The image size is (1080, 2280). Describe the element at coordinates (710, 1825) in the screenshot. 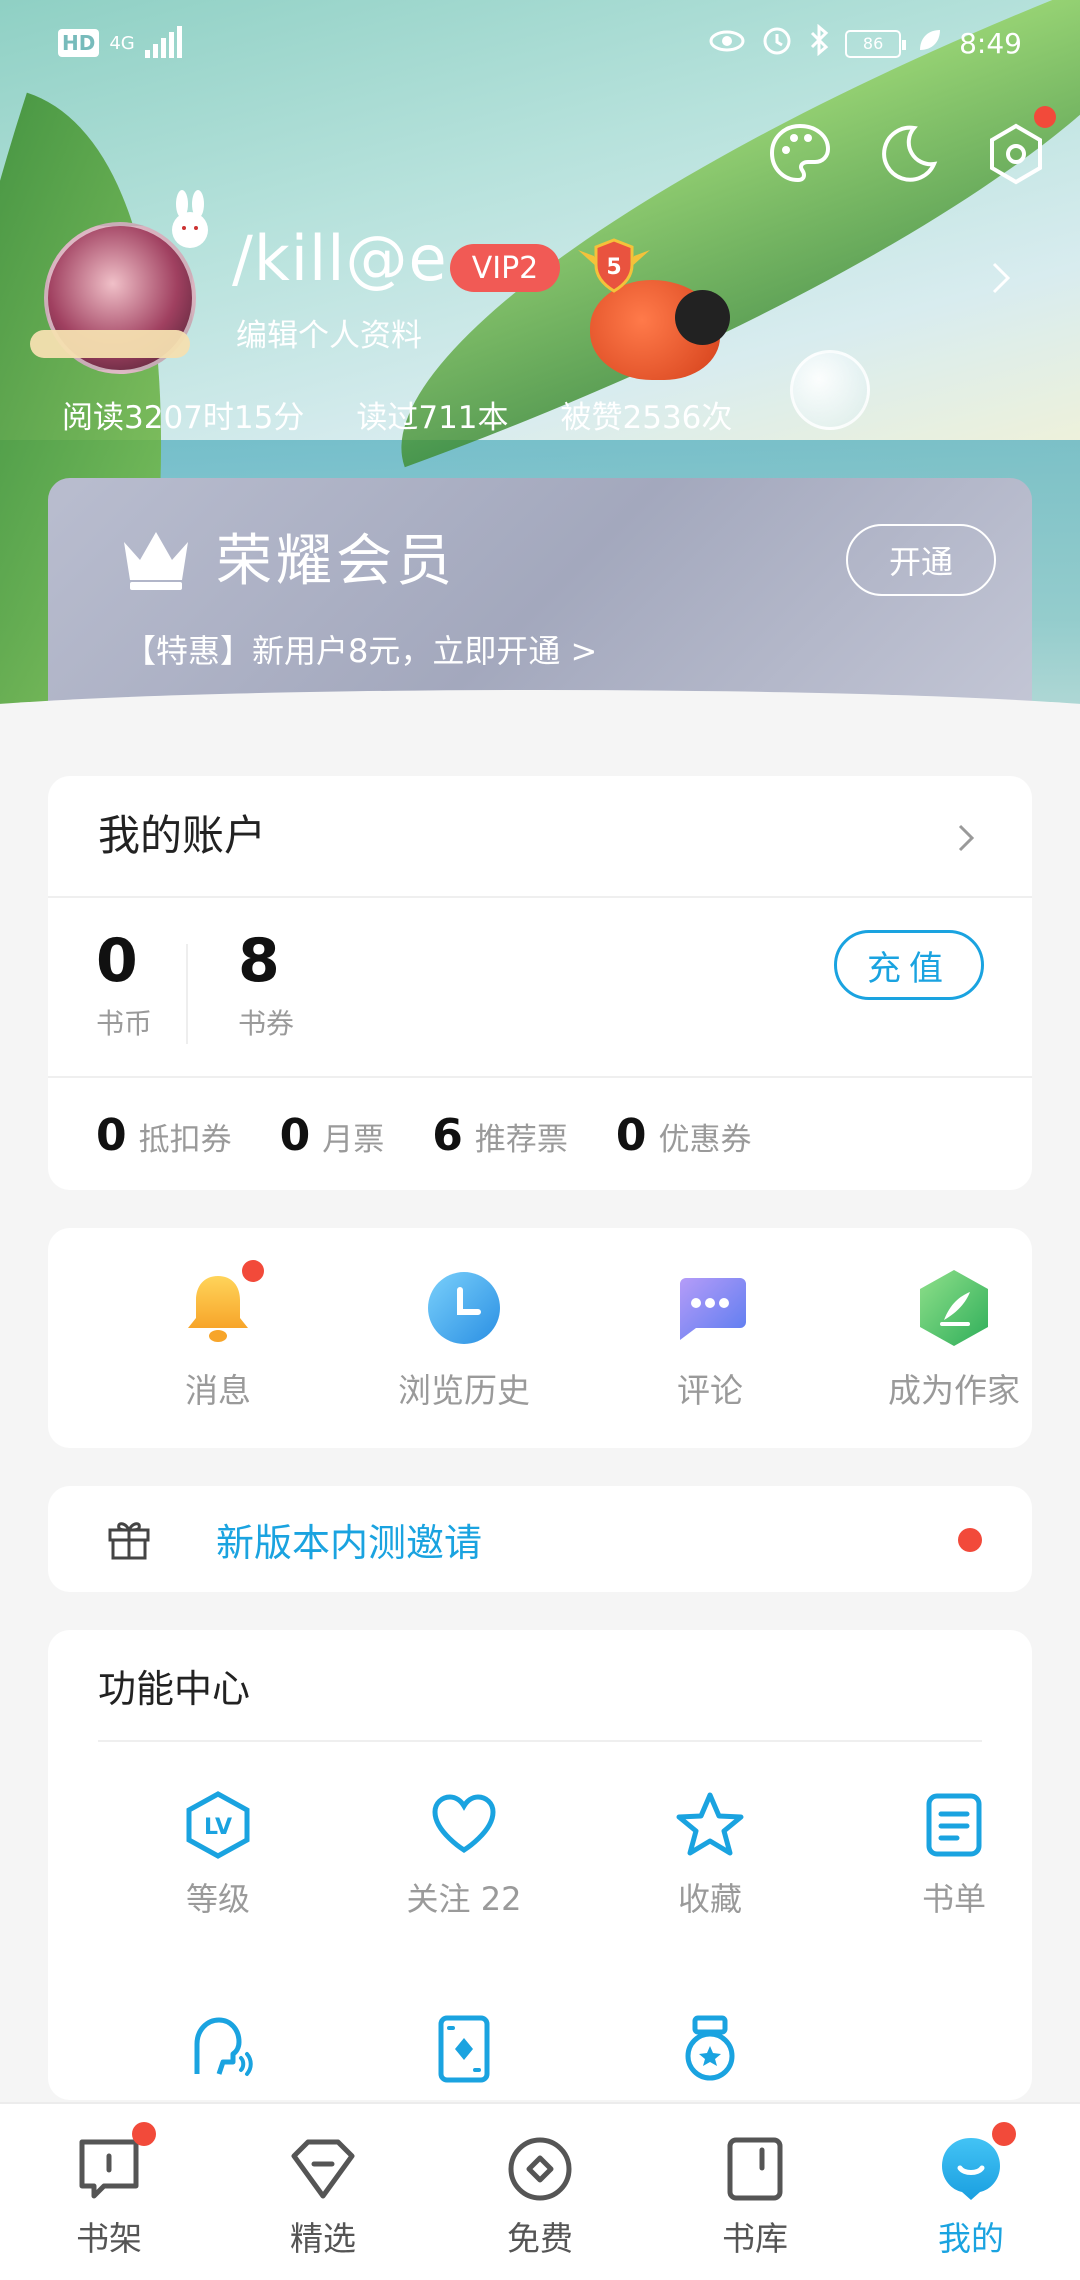

I see `star-icon` at that location.